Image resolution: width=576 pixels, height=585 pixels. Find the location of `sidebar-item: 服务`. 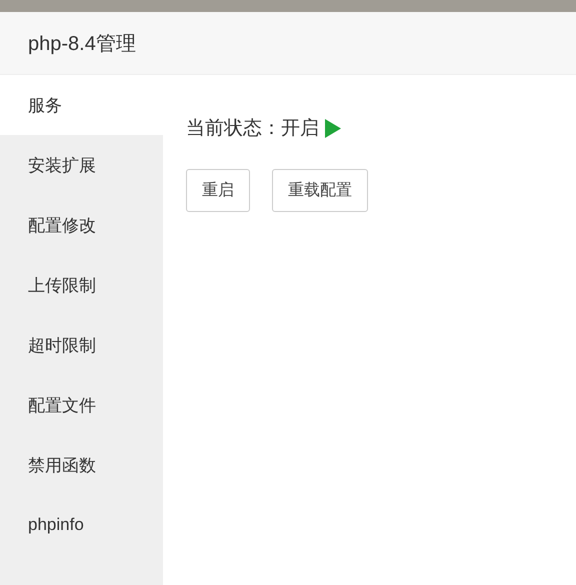

sidebar-item: 服务 is located at coordinates (81, 105).